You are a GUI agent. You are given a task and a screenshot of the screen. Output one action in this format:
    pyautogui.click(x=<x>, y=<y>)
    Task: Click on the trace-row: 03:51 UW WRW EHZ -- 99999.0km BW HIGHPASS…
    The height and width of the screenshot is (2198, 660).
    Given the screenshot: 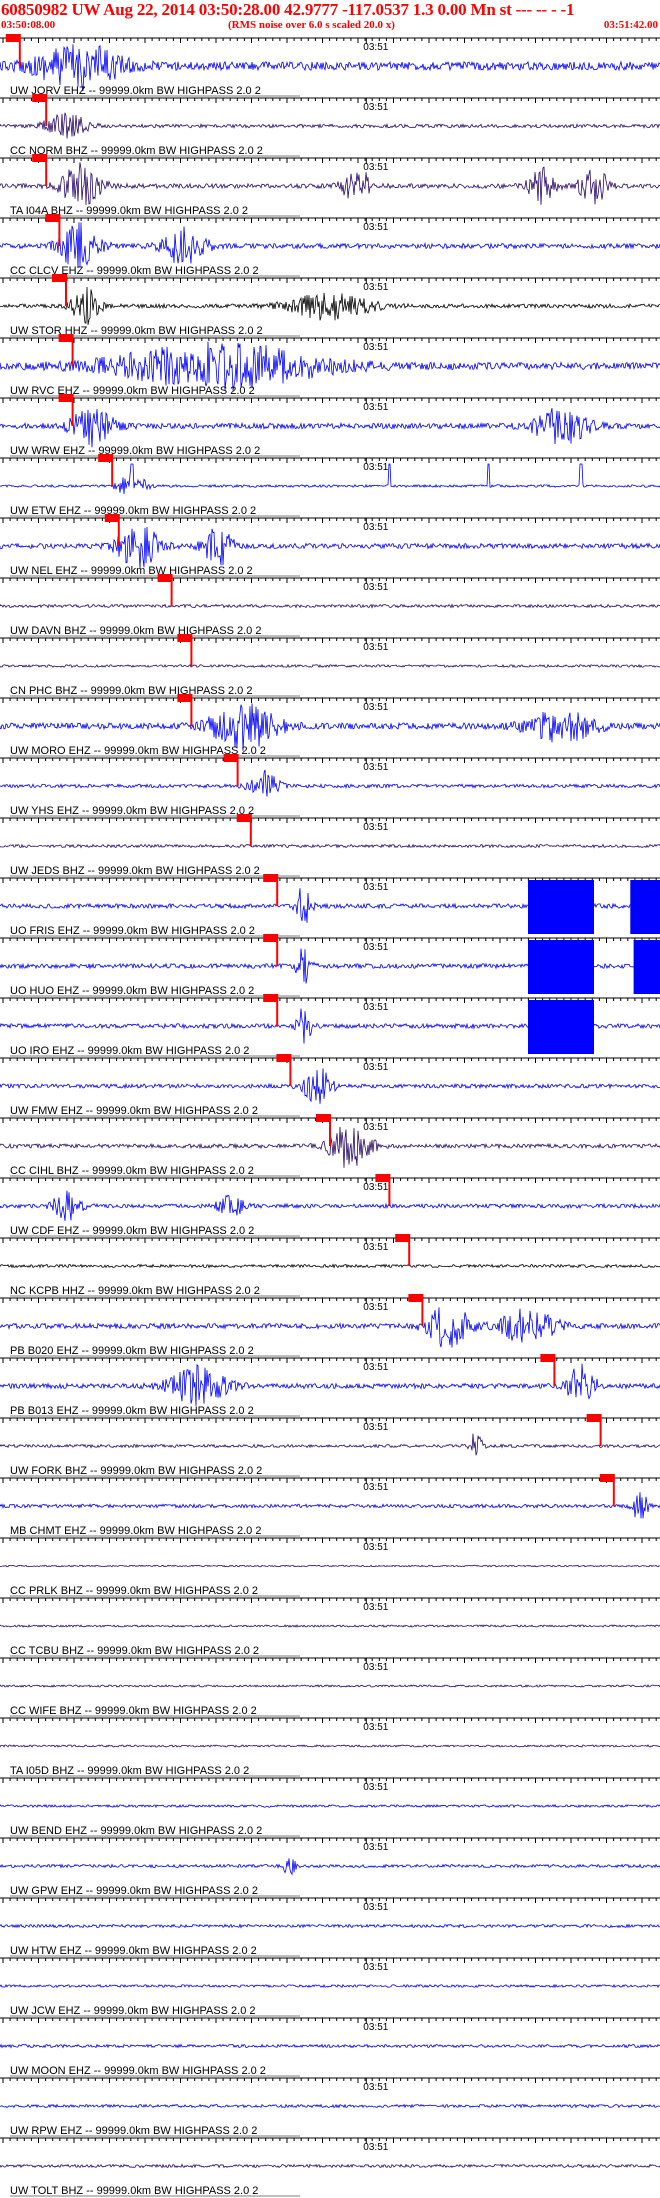 What is the action you would take?
    pyautogui.click(x=330, y=425)
    